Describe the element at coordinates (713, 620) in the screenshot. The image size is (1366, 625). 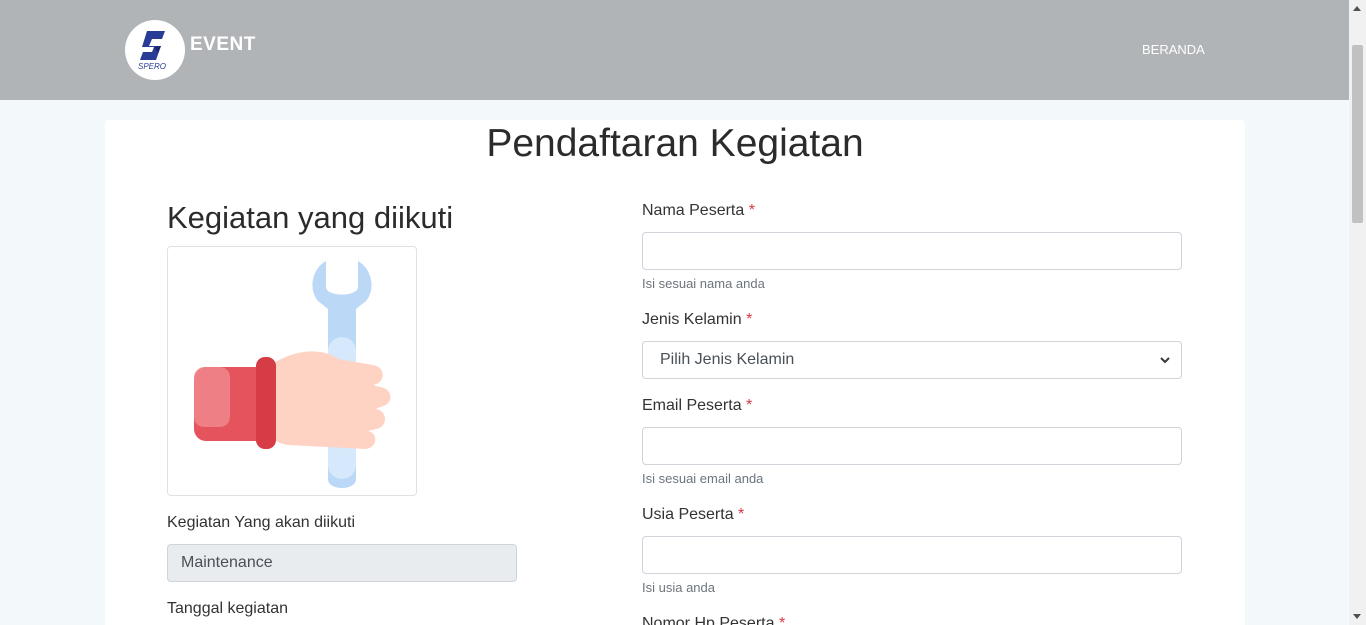
I see `phone-label: Nomor Hp Peserta *` at that location.